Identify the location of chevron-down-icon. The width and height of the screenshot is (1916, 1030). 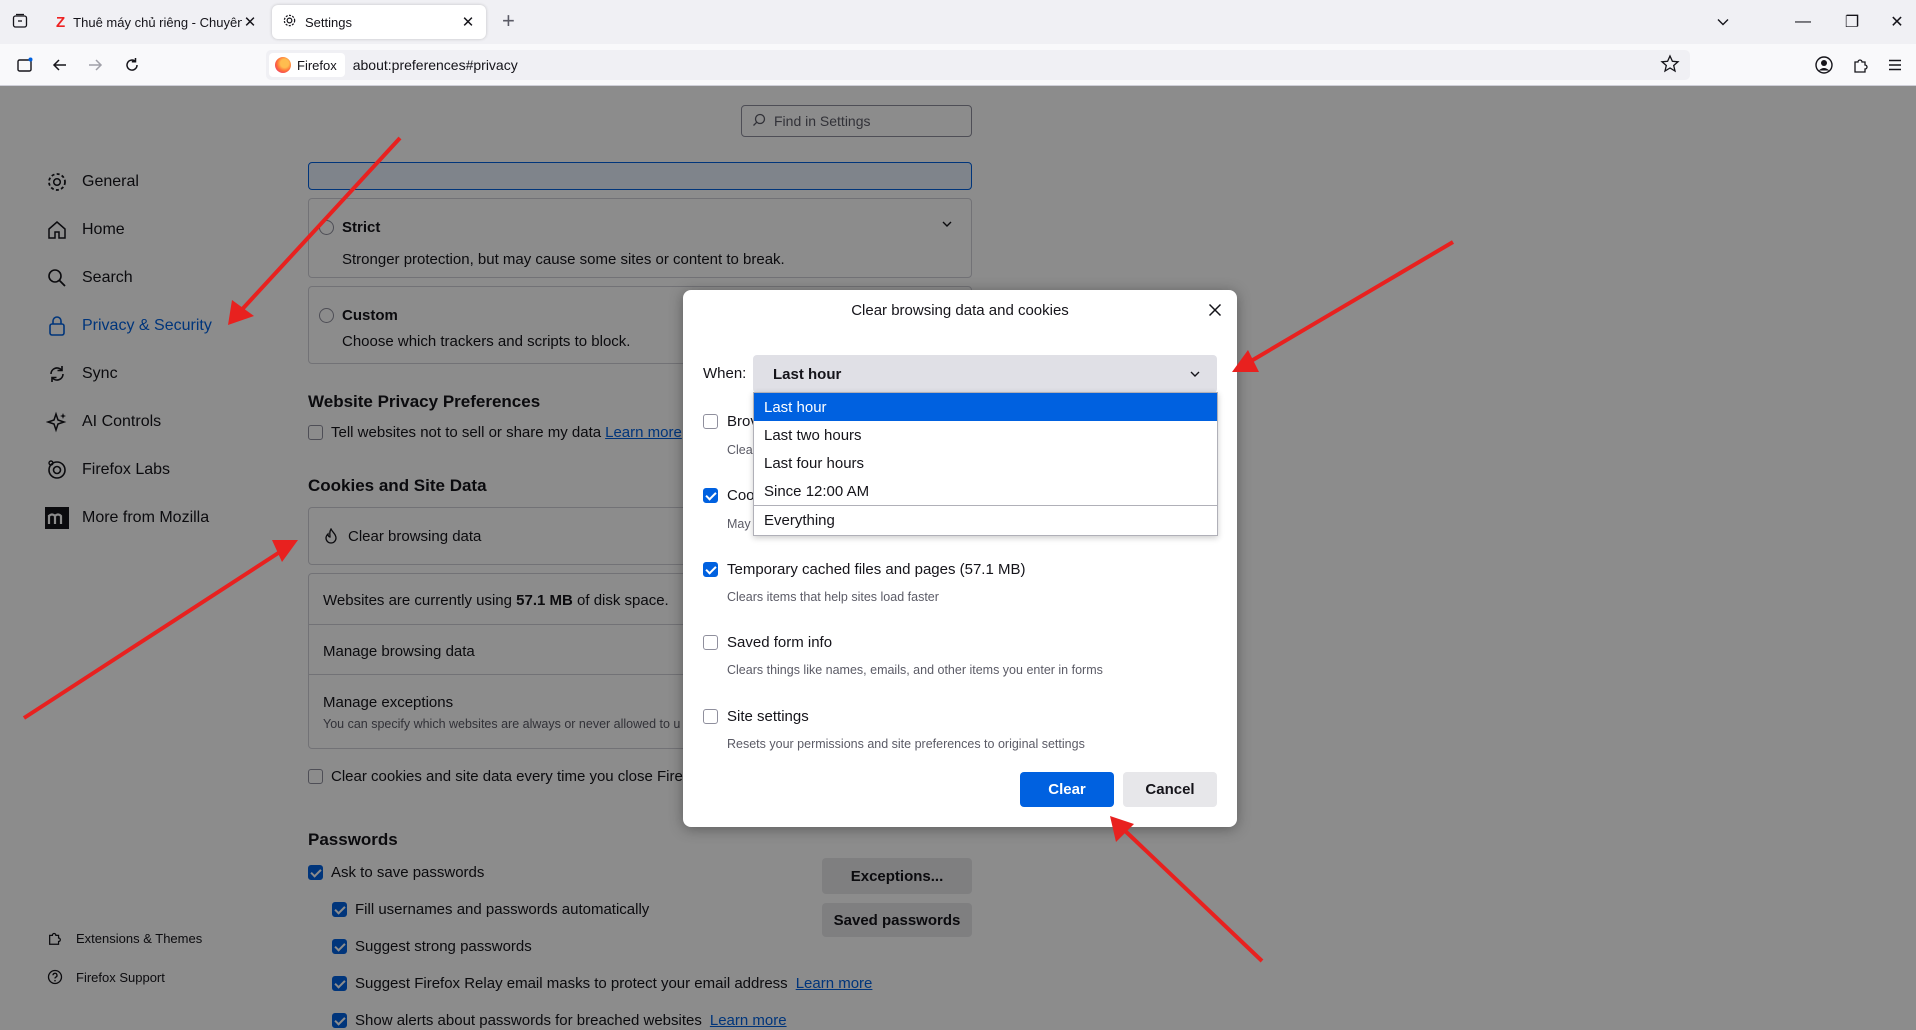
(1195, 375).